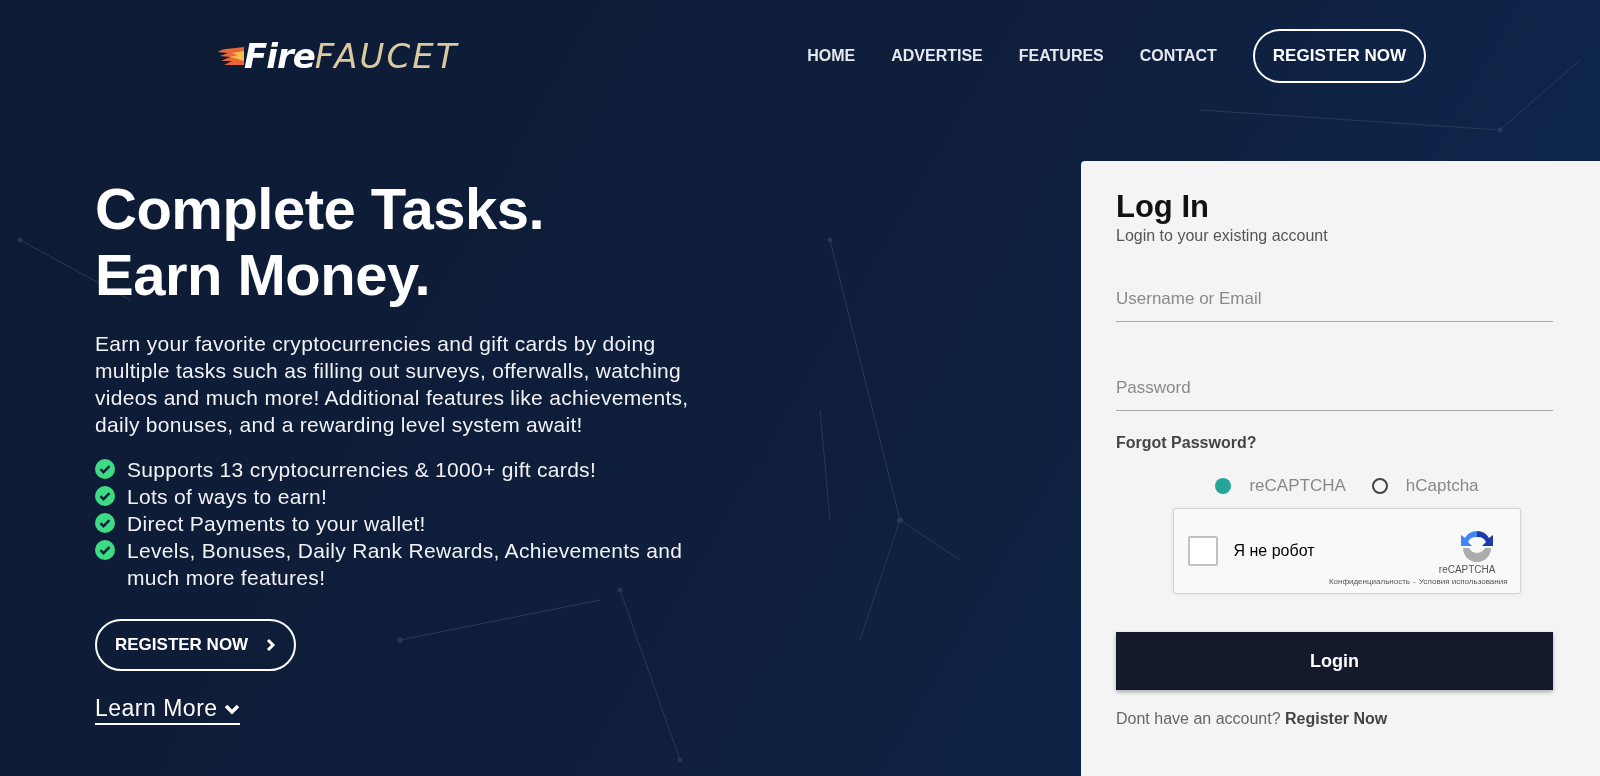  I want to click on feature-text: Direct Payments to your wallet!, so click(276, 524).